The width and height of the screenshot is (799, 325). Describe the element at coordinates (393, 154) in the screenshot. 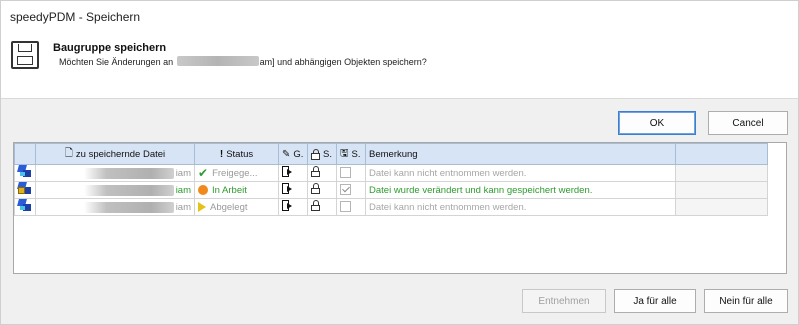

I see `header-remark-label: Bemerkung` at that location.